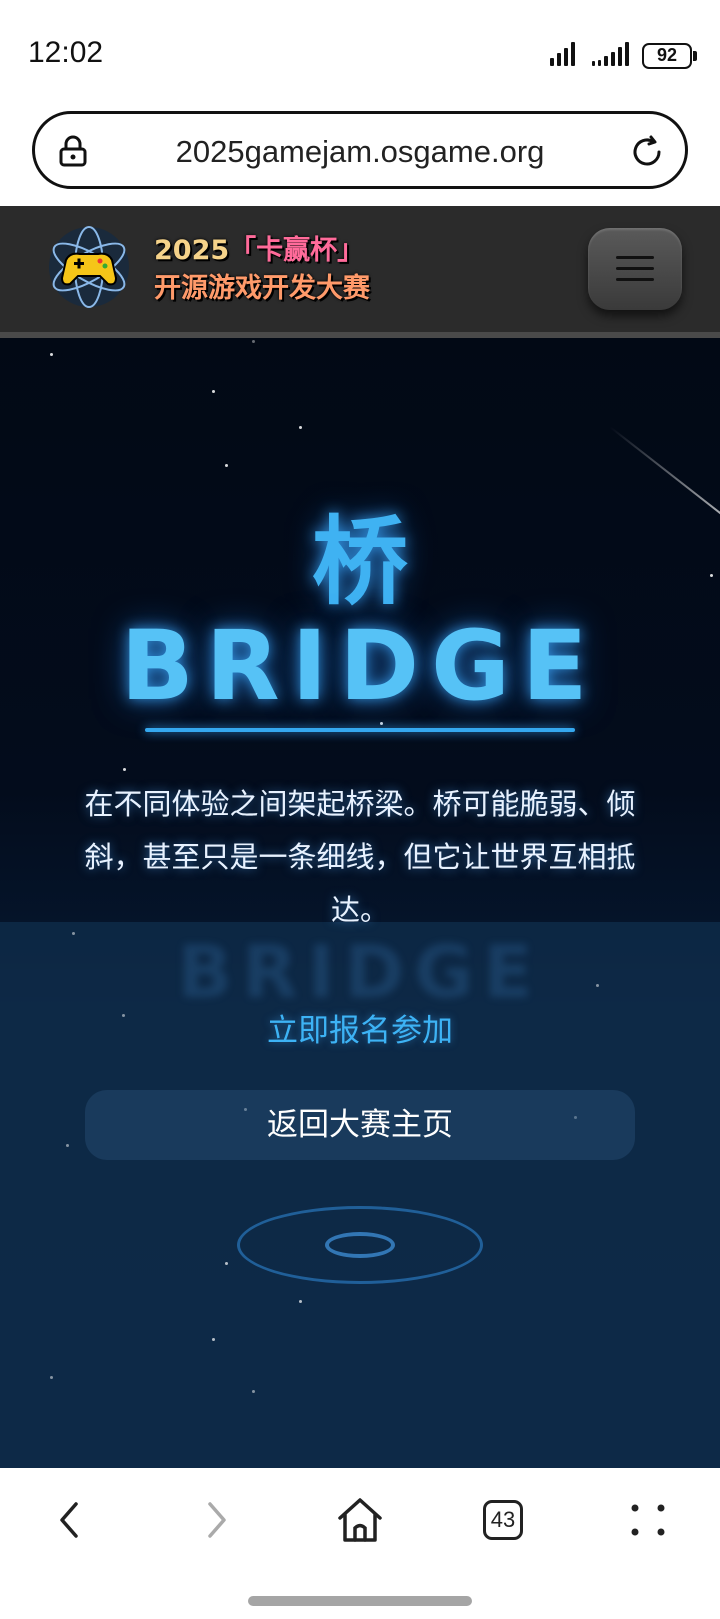 This screenshot has height=1619, width=720. Describe the element at coordinates (667, 55) in the screenshot. I see `battery-level: 92` at that location.